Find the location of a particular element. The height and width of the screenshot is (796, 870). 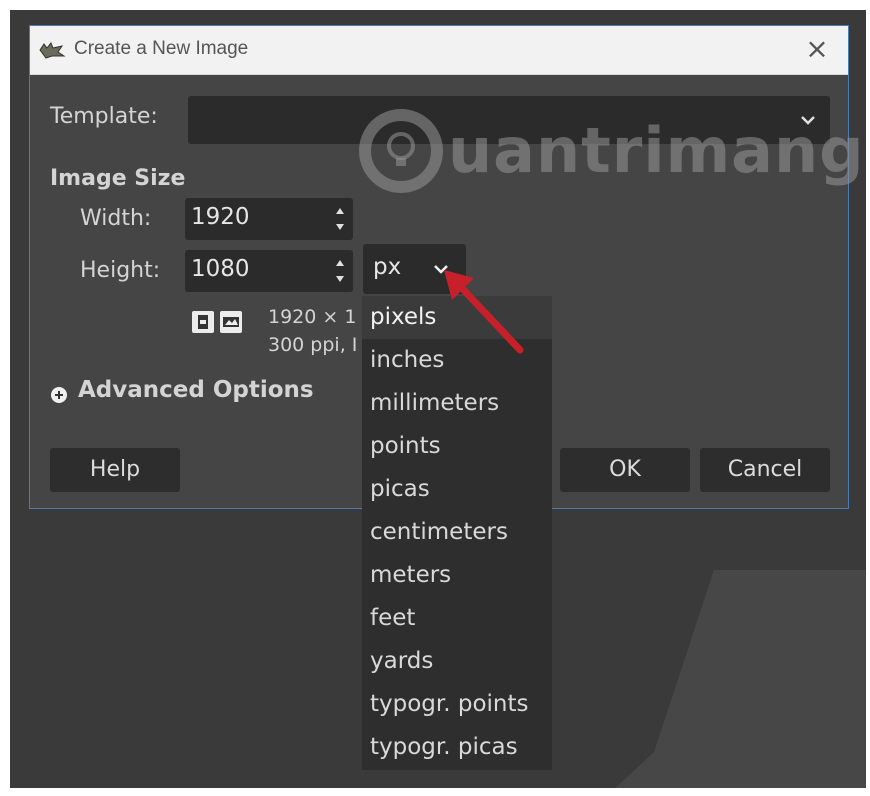

cancel-button: Cancel is located at coordinates (765, 470).